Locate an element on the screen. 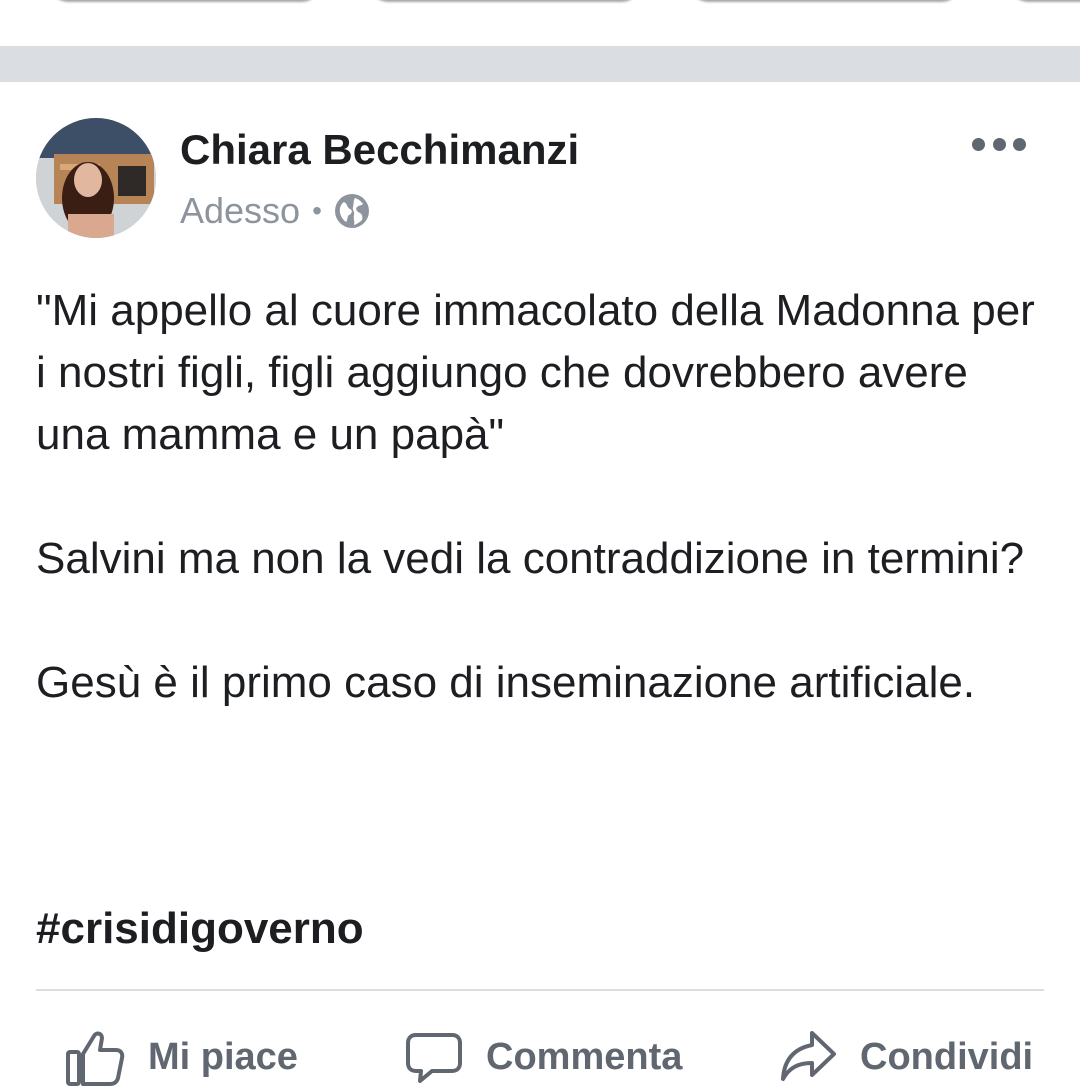 The height and width of the screenshot is (1092, 1080). globe-icon is located at coordinates (352, 211).